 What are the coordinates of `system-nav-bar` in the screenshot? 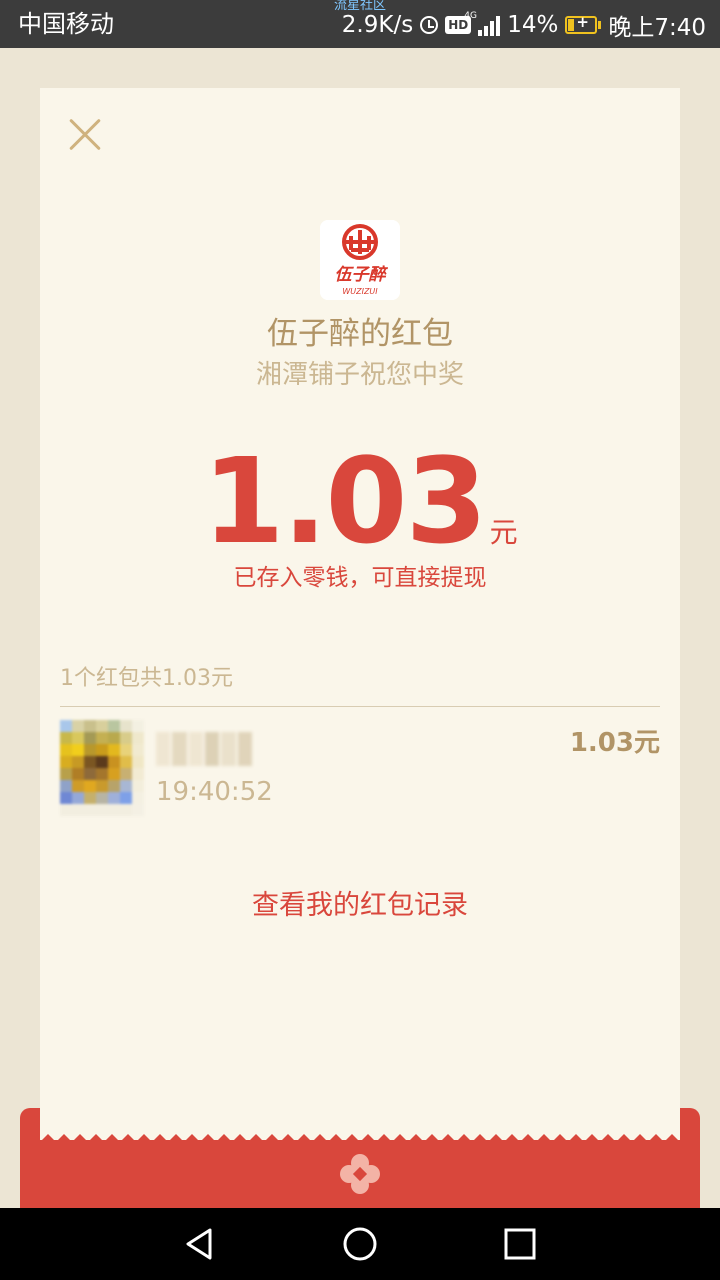 It's located at (360, 1244).